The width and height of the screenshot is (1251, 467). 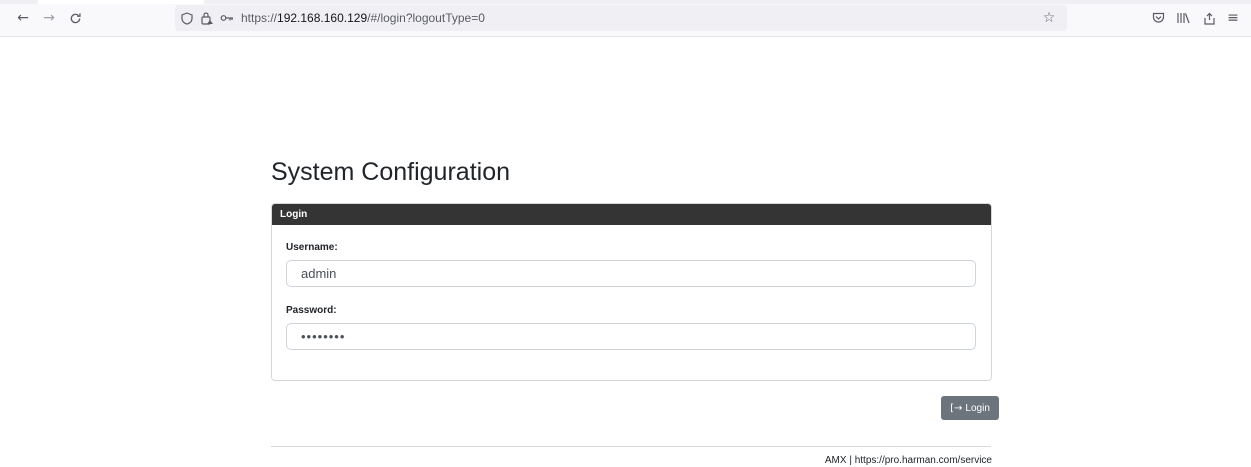 I want to click on library-icon, so click(x=1183, y=18).